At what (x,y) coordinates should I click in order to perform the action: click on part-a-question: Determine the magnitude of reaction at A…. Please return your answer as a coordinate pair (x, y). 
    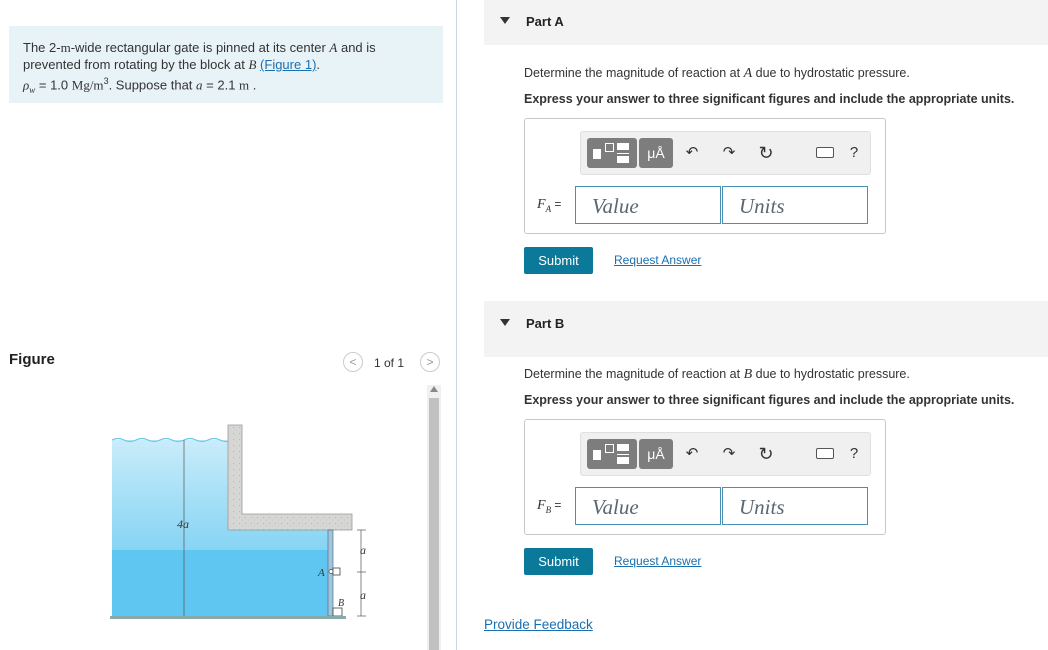
    Looking at the image, I should click on (717, 74).